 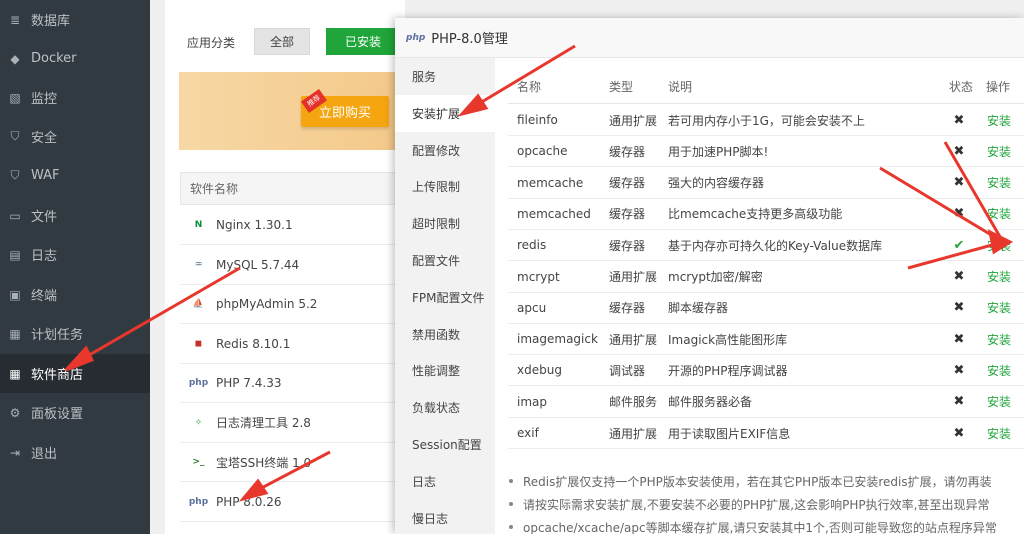 I want to click on apps-grid-icon: ▦, so click(x=15, y=373).